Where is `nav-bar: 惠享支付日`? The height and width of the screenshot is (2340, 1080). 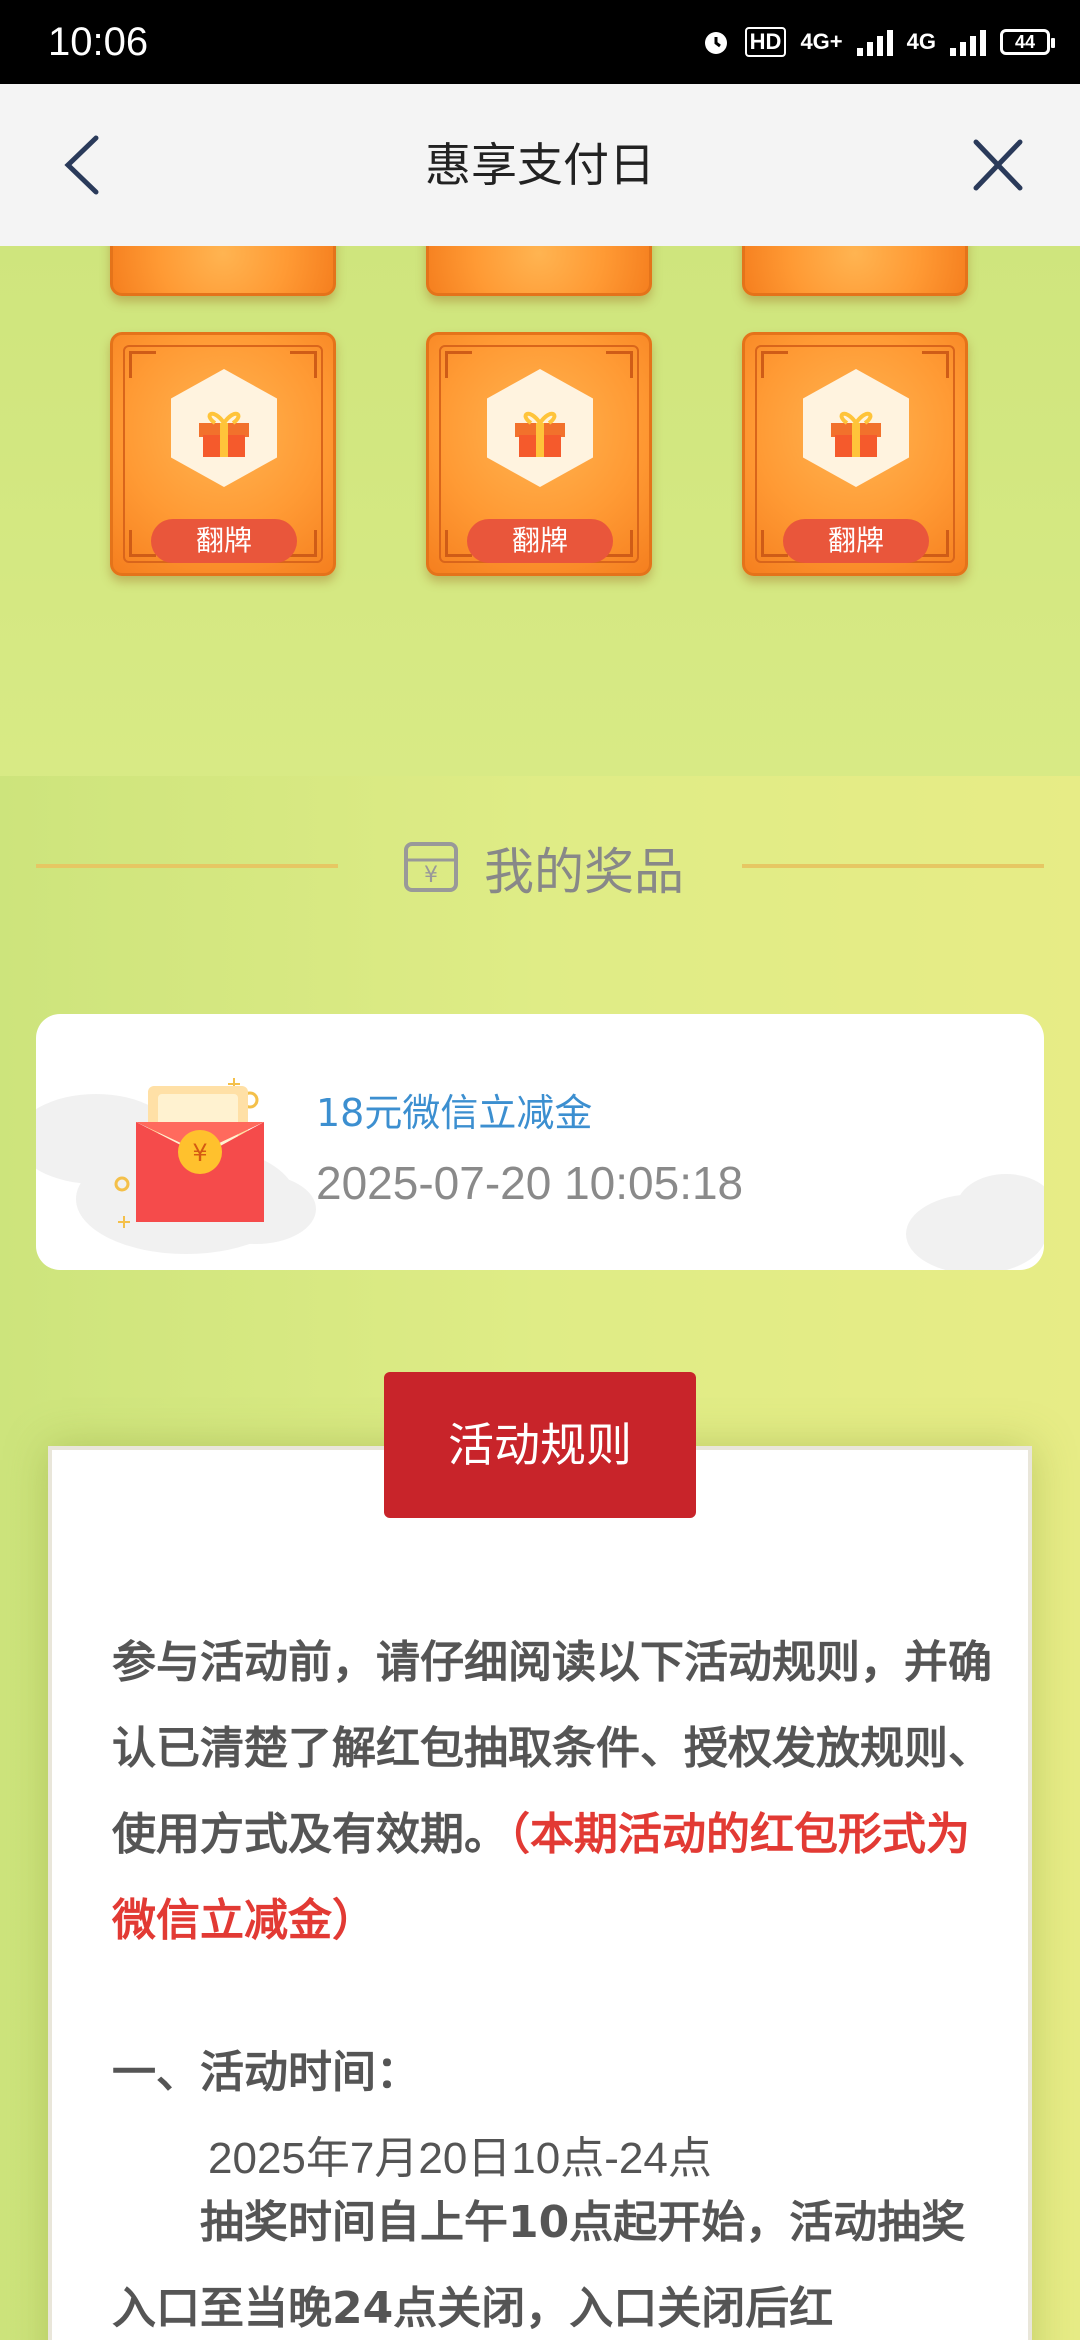 nav-bar: 惠享支付日 is located at coordinates (540, 165).